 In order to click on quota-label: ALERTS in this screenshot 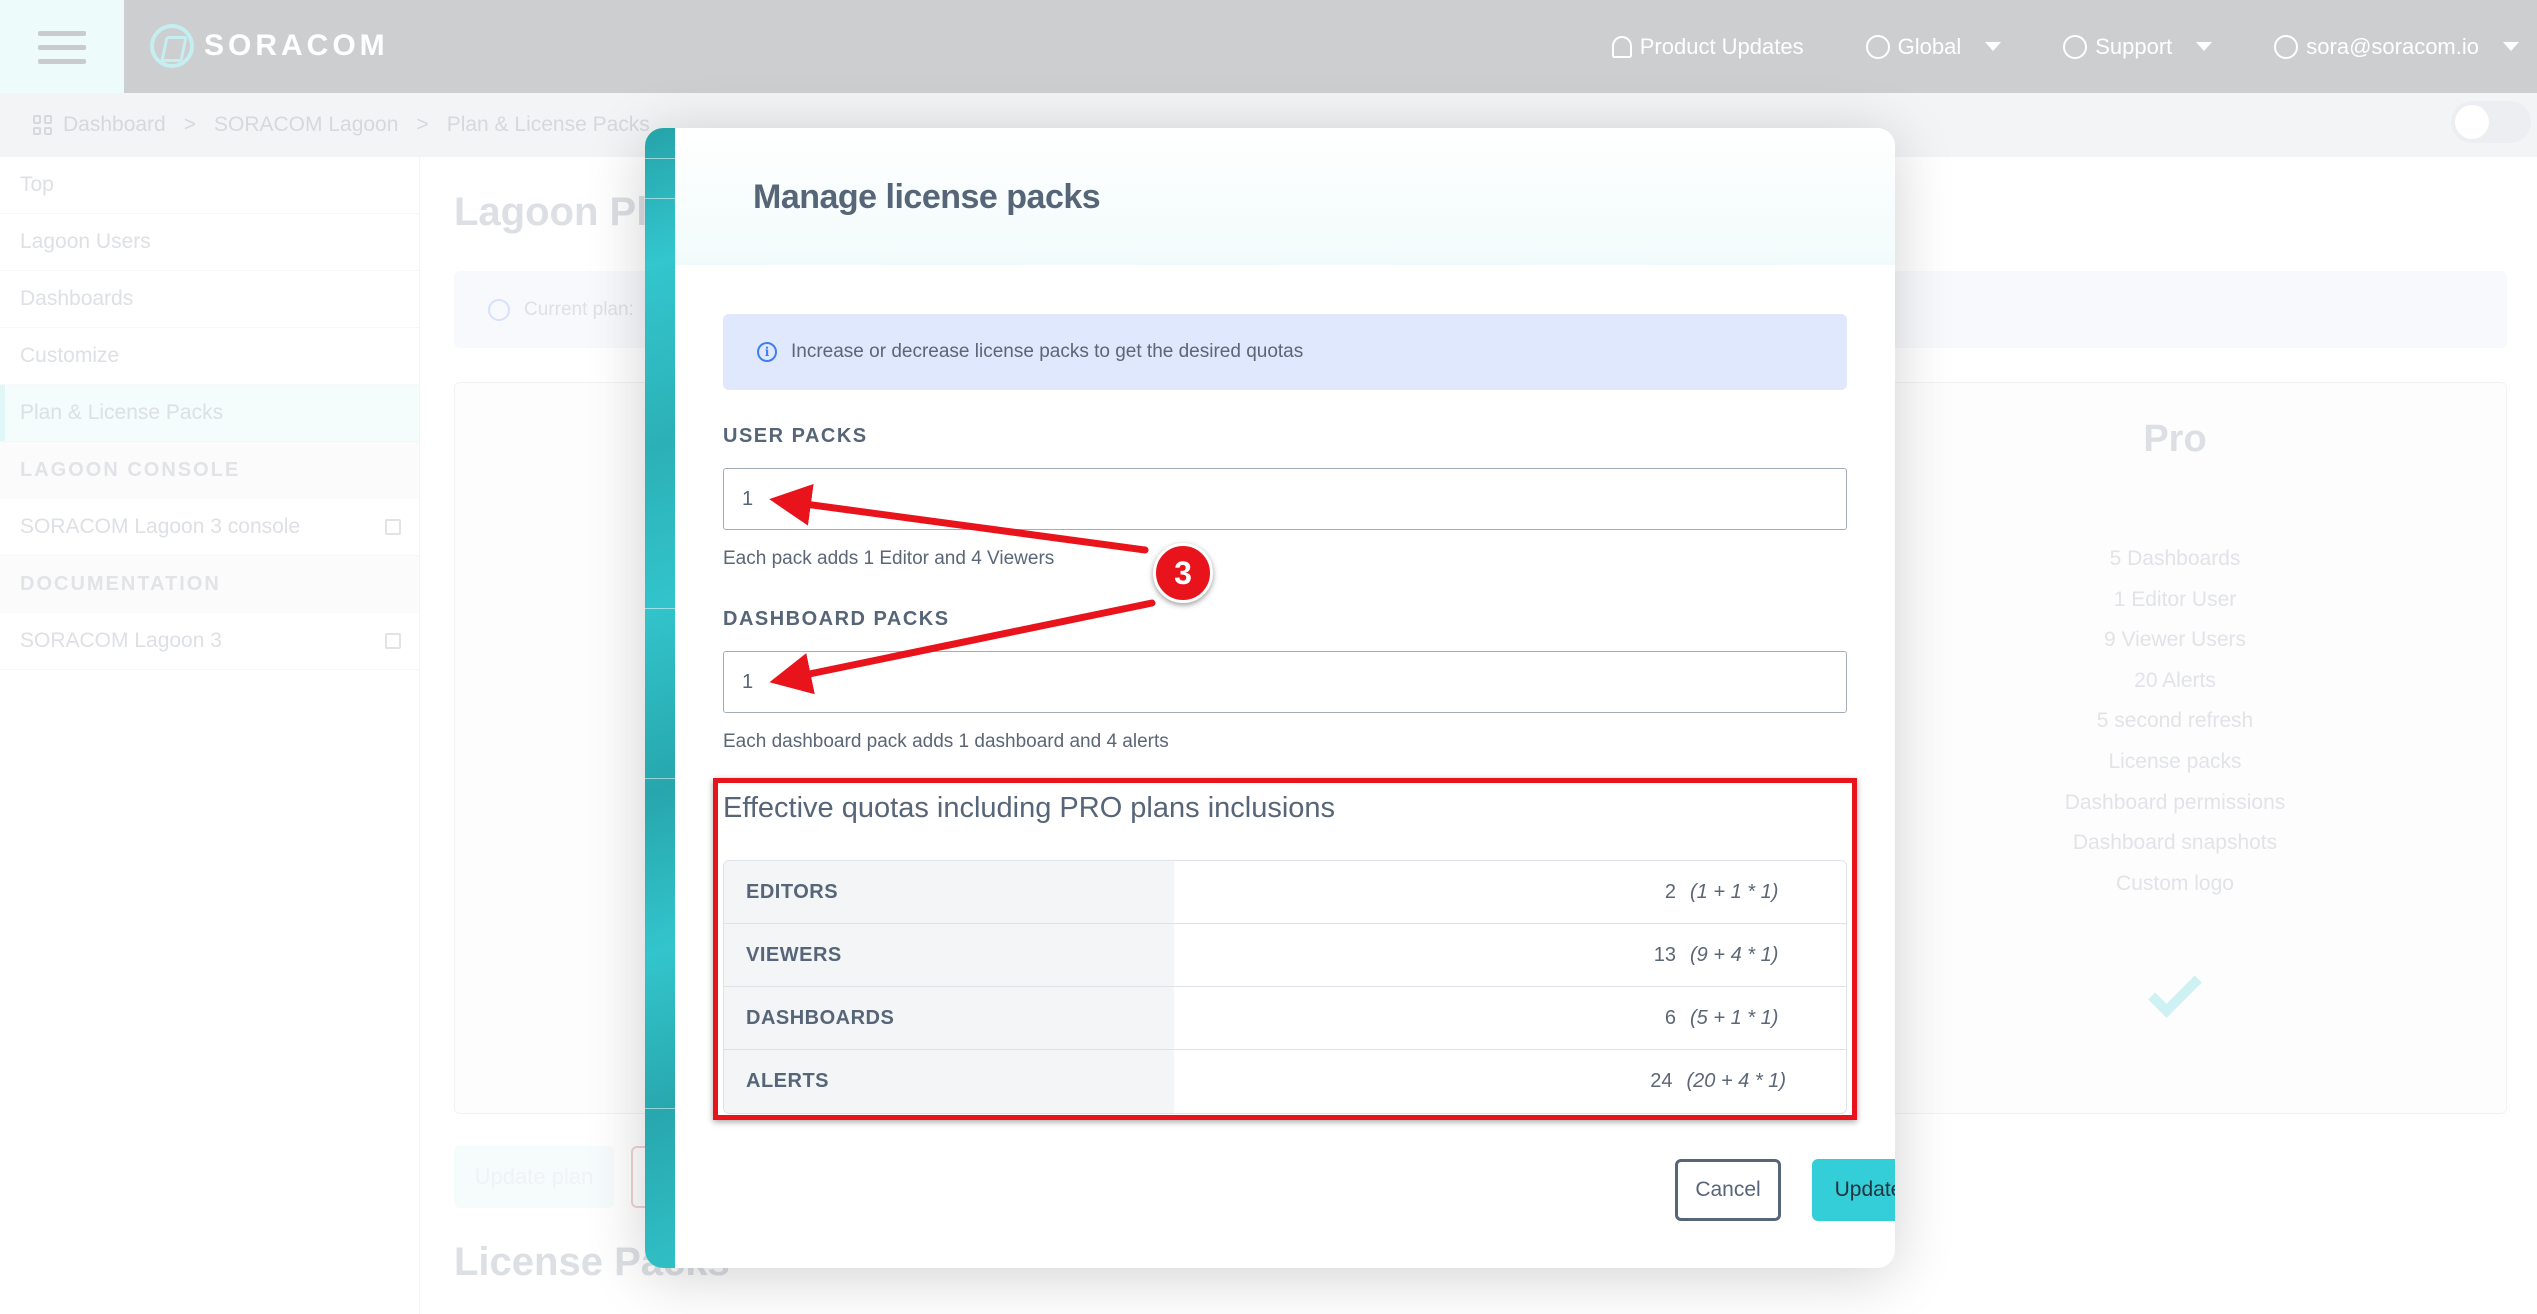, I will do `click(949, 1081)`.